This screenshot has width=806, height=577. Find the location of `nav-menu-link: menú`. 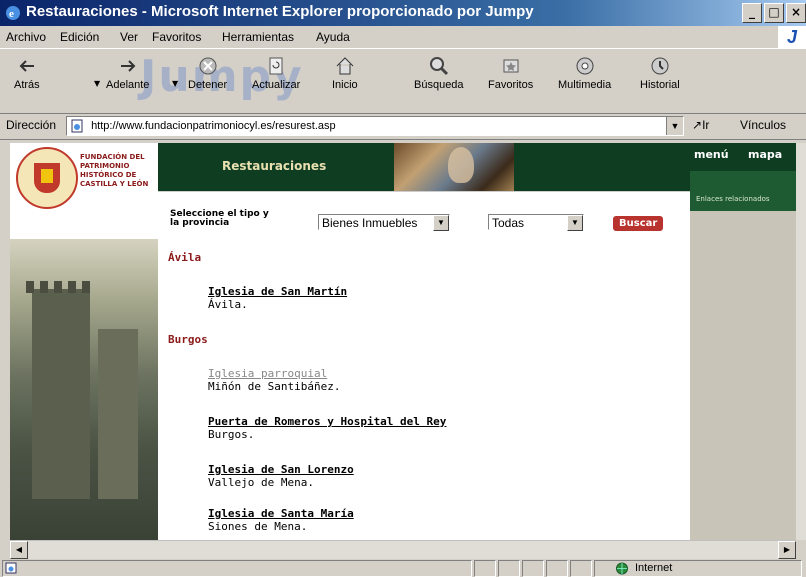

nav-menu-link: menú is located at coordinates (711, 154).